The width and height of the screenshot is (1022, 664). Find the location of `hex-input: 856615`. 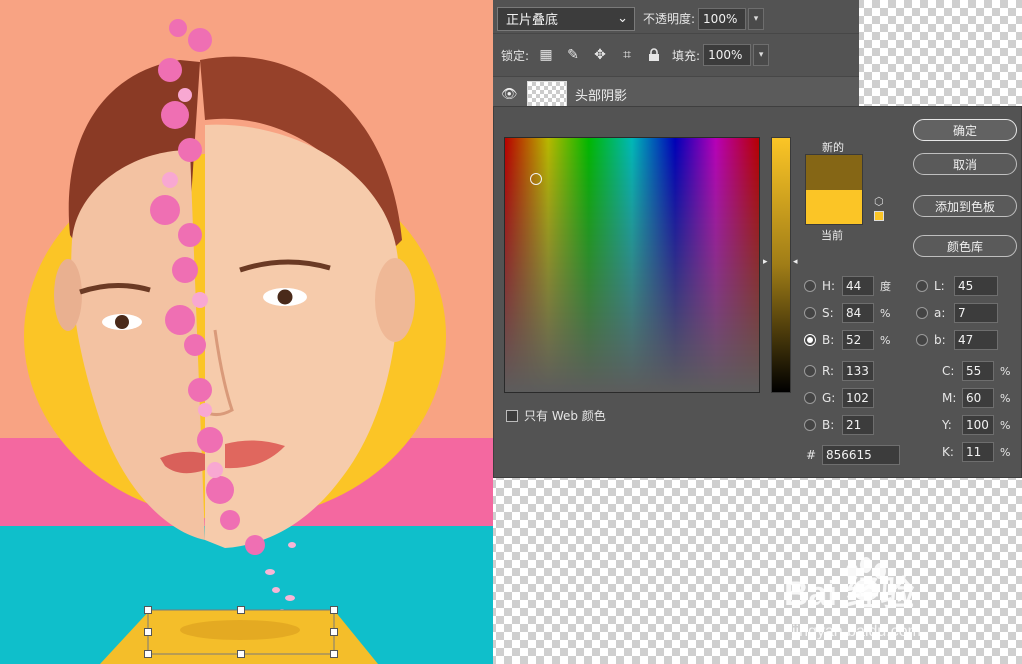

hex-input: 856615 is located at coordinates (861, 455).